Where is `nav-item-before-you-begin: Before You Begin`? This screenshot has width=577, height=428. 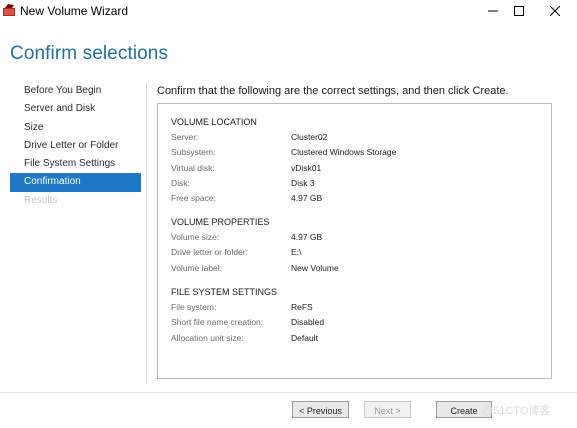
nav-item-before-you-begin: Before You Begin is located at coordinates (75, 91).